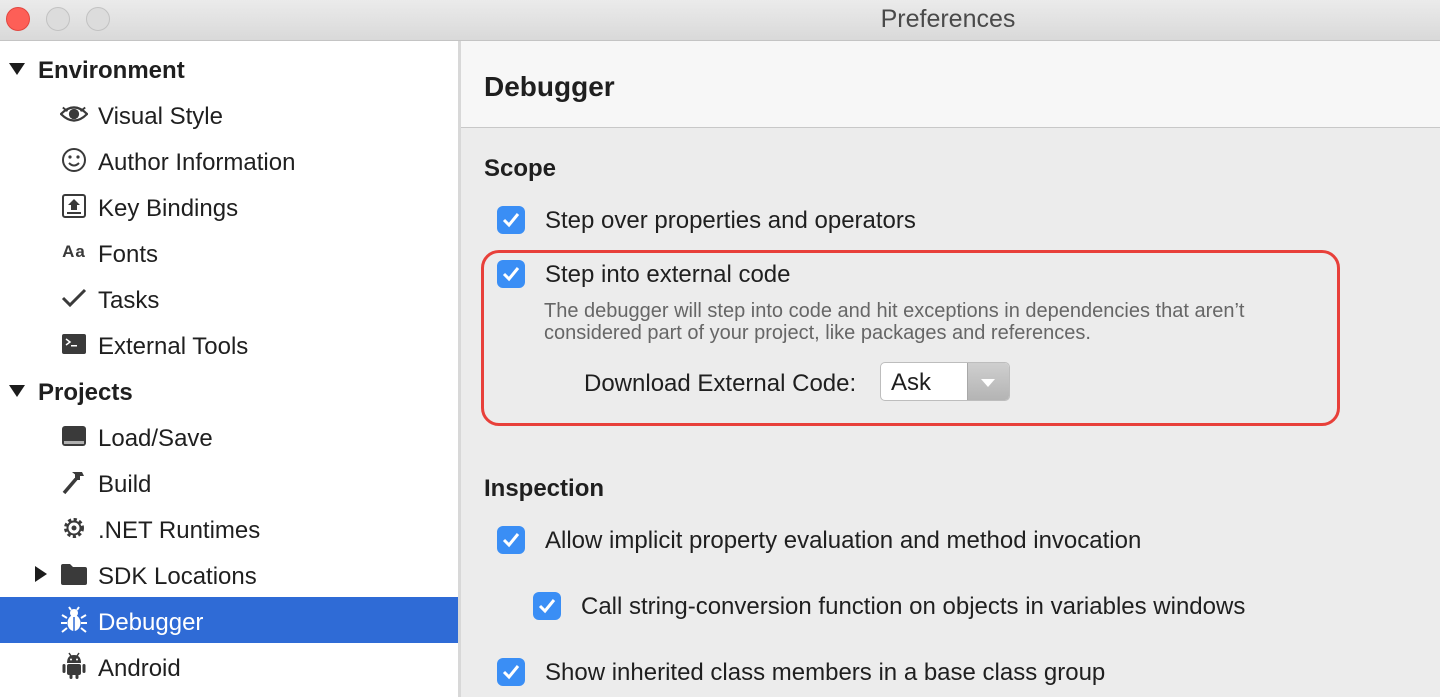 The width and height of the screenshot is (1440, 697). What do you see at coordinates (547, 606) in the screenshot?
I see `call-string-checkbox` at bounding box center [547, 606].